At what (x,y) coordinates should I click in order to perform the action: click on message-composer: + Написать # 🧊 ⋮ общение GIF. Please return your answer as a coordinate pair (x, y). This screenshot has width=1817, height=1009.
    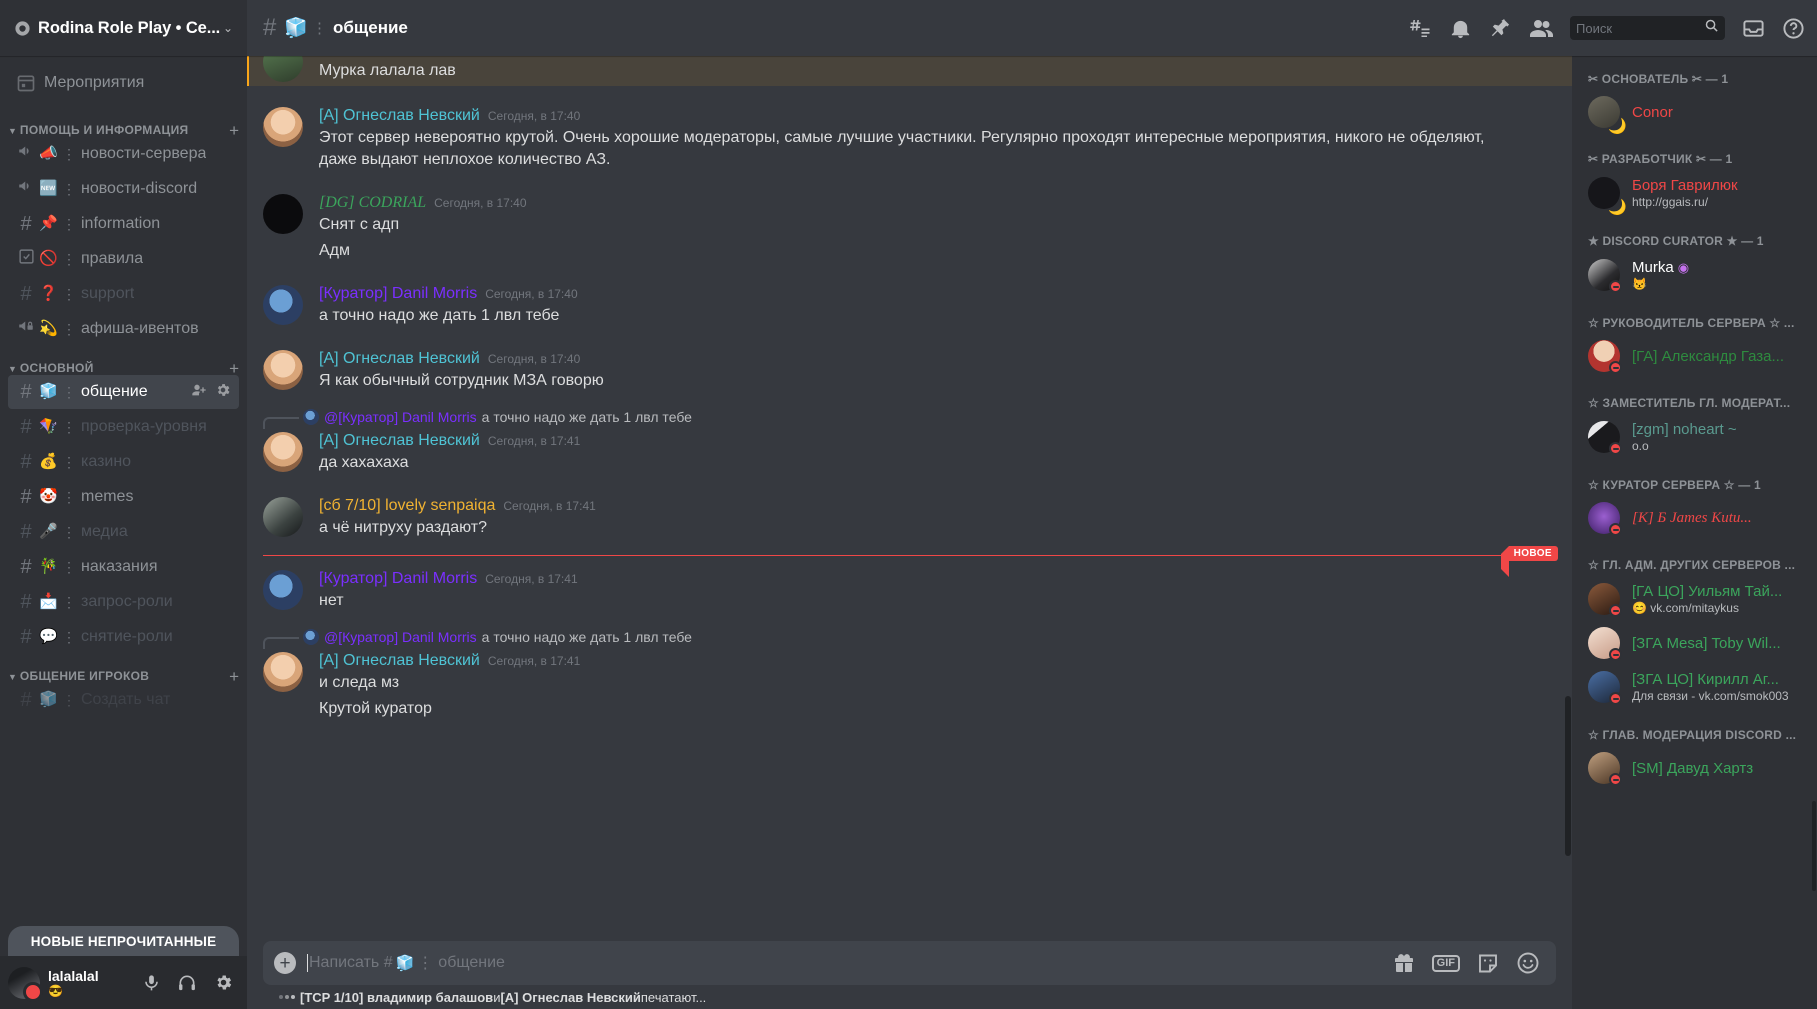
    Looking at the image, I should click on (909, 963).